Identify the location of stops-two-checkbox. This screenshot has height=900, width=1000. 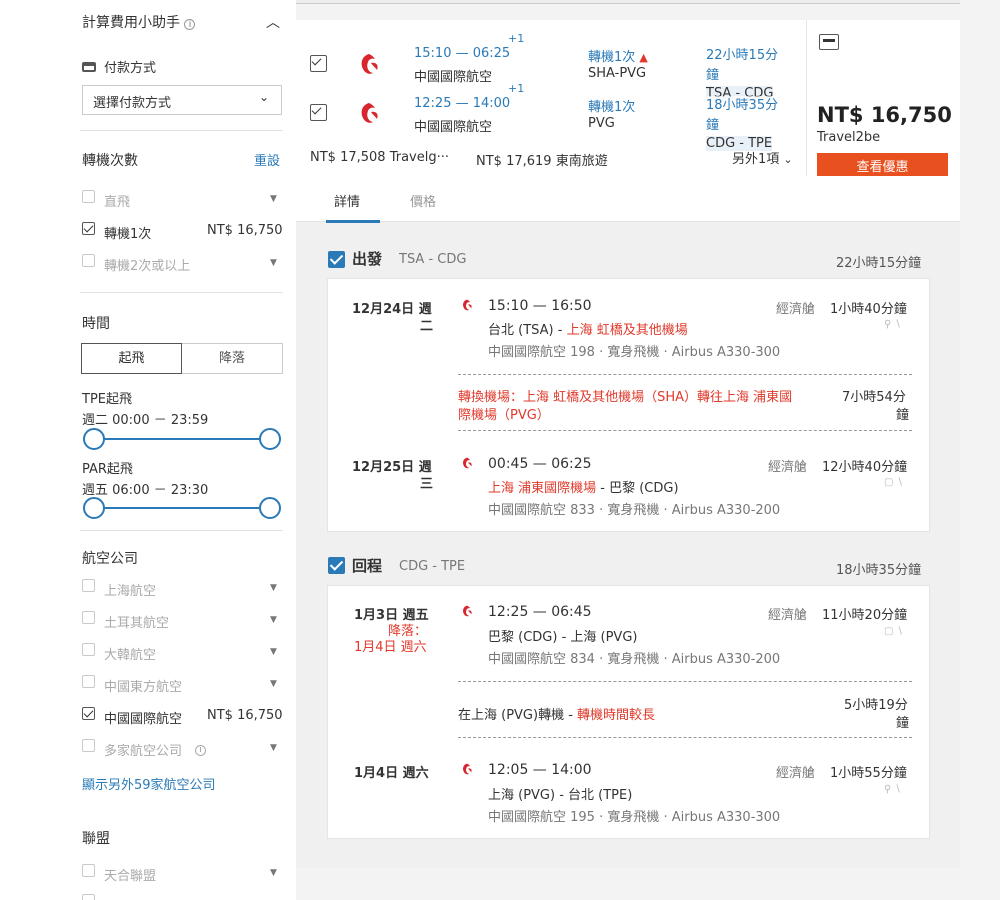
(88, 260).